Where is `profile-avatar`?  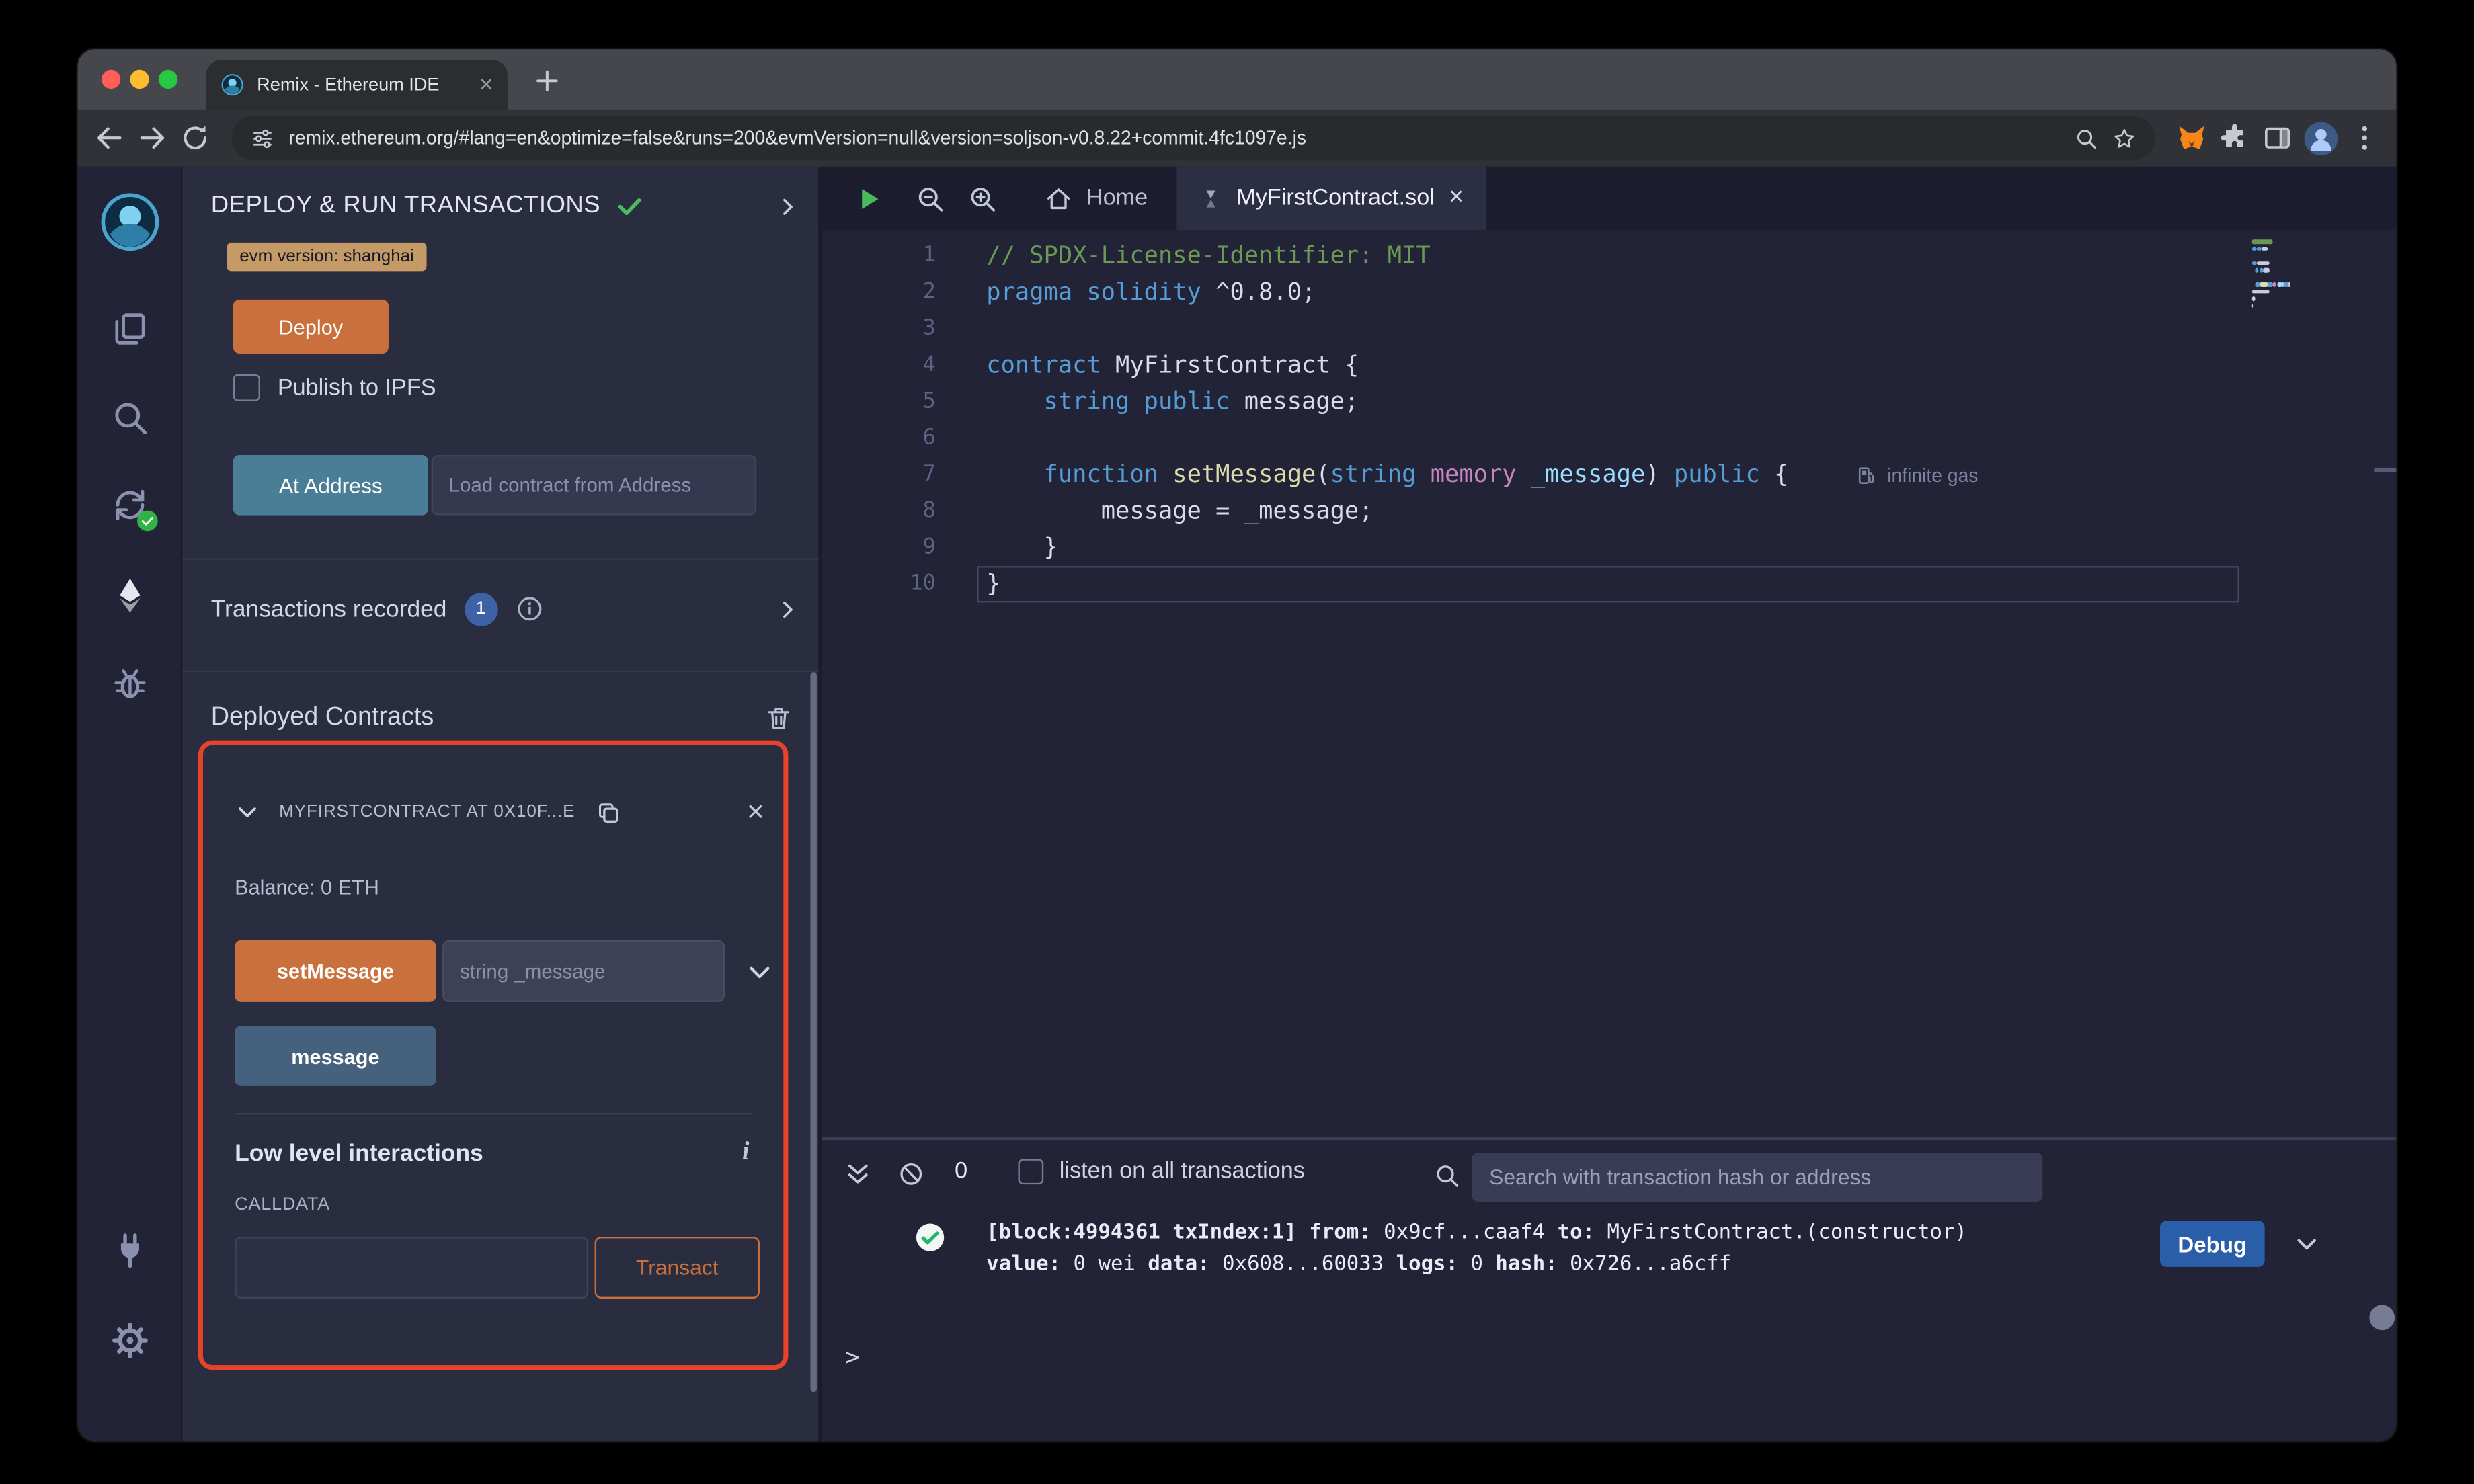 profile-avatar is located at coordinates (2321, 138).